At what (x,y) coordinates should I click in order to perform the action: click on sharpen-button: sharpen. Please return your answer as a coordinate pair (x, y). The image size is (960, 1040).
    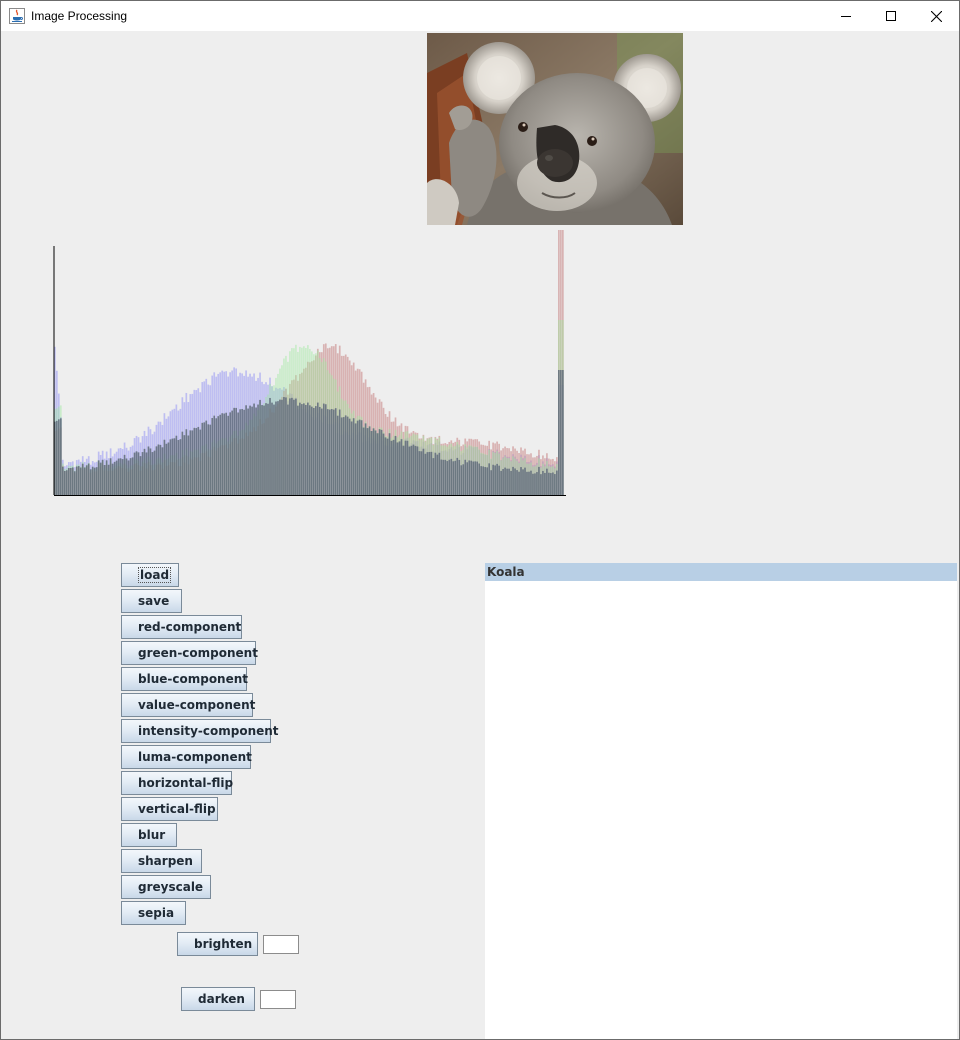
    Looking at the image, I should click on (161, 861).